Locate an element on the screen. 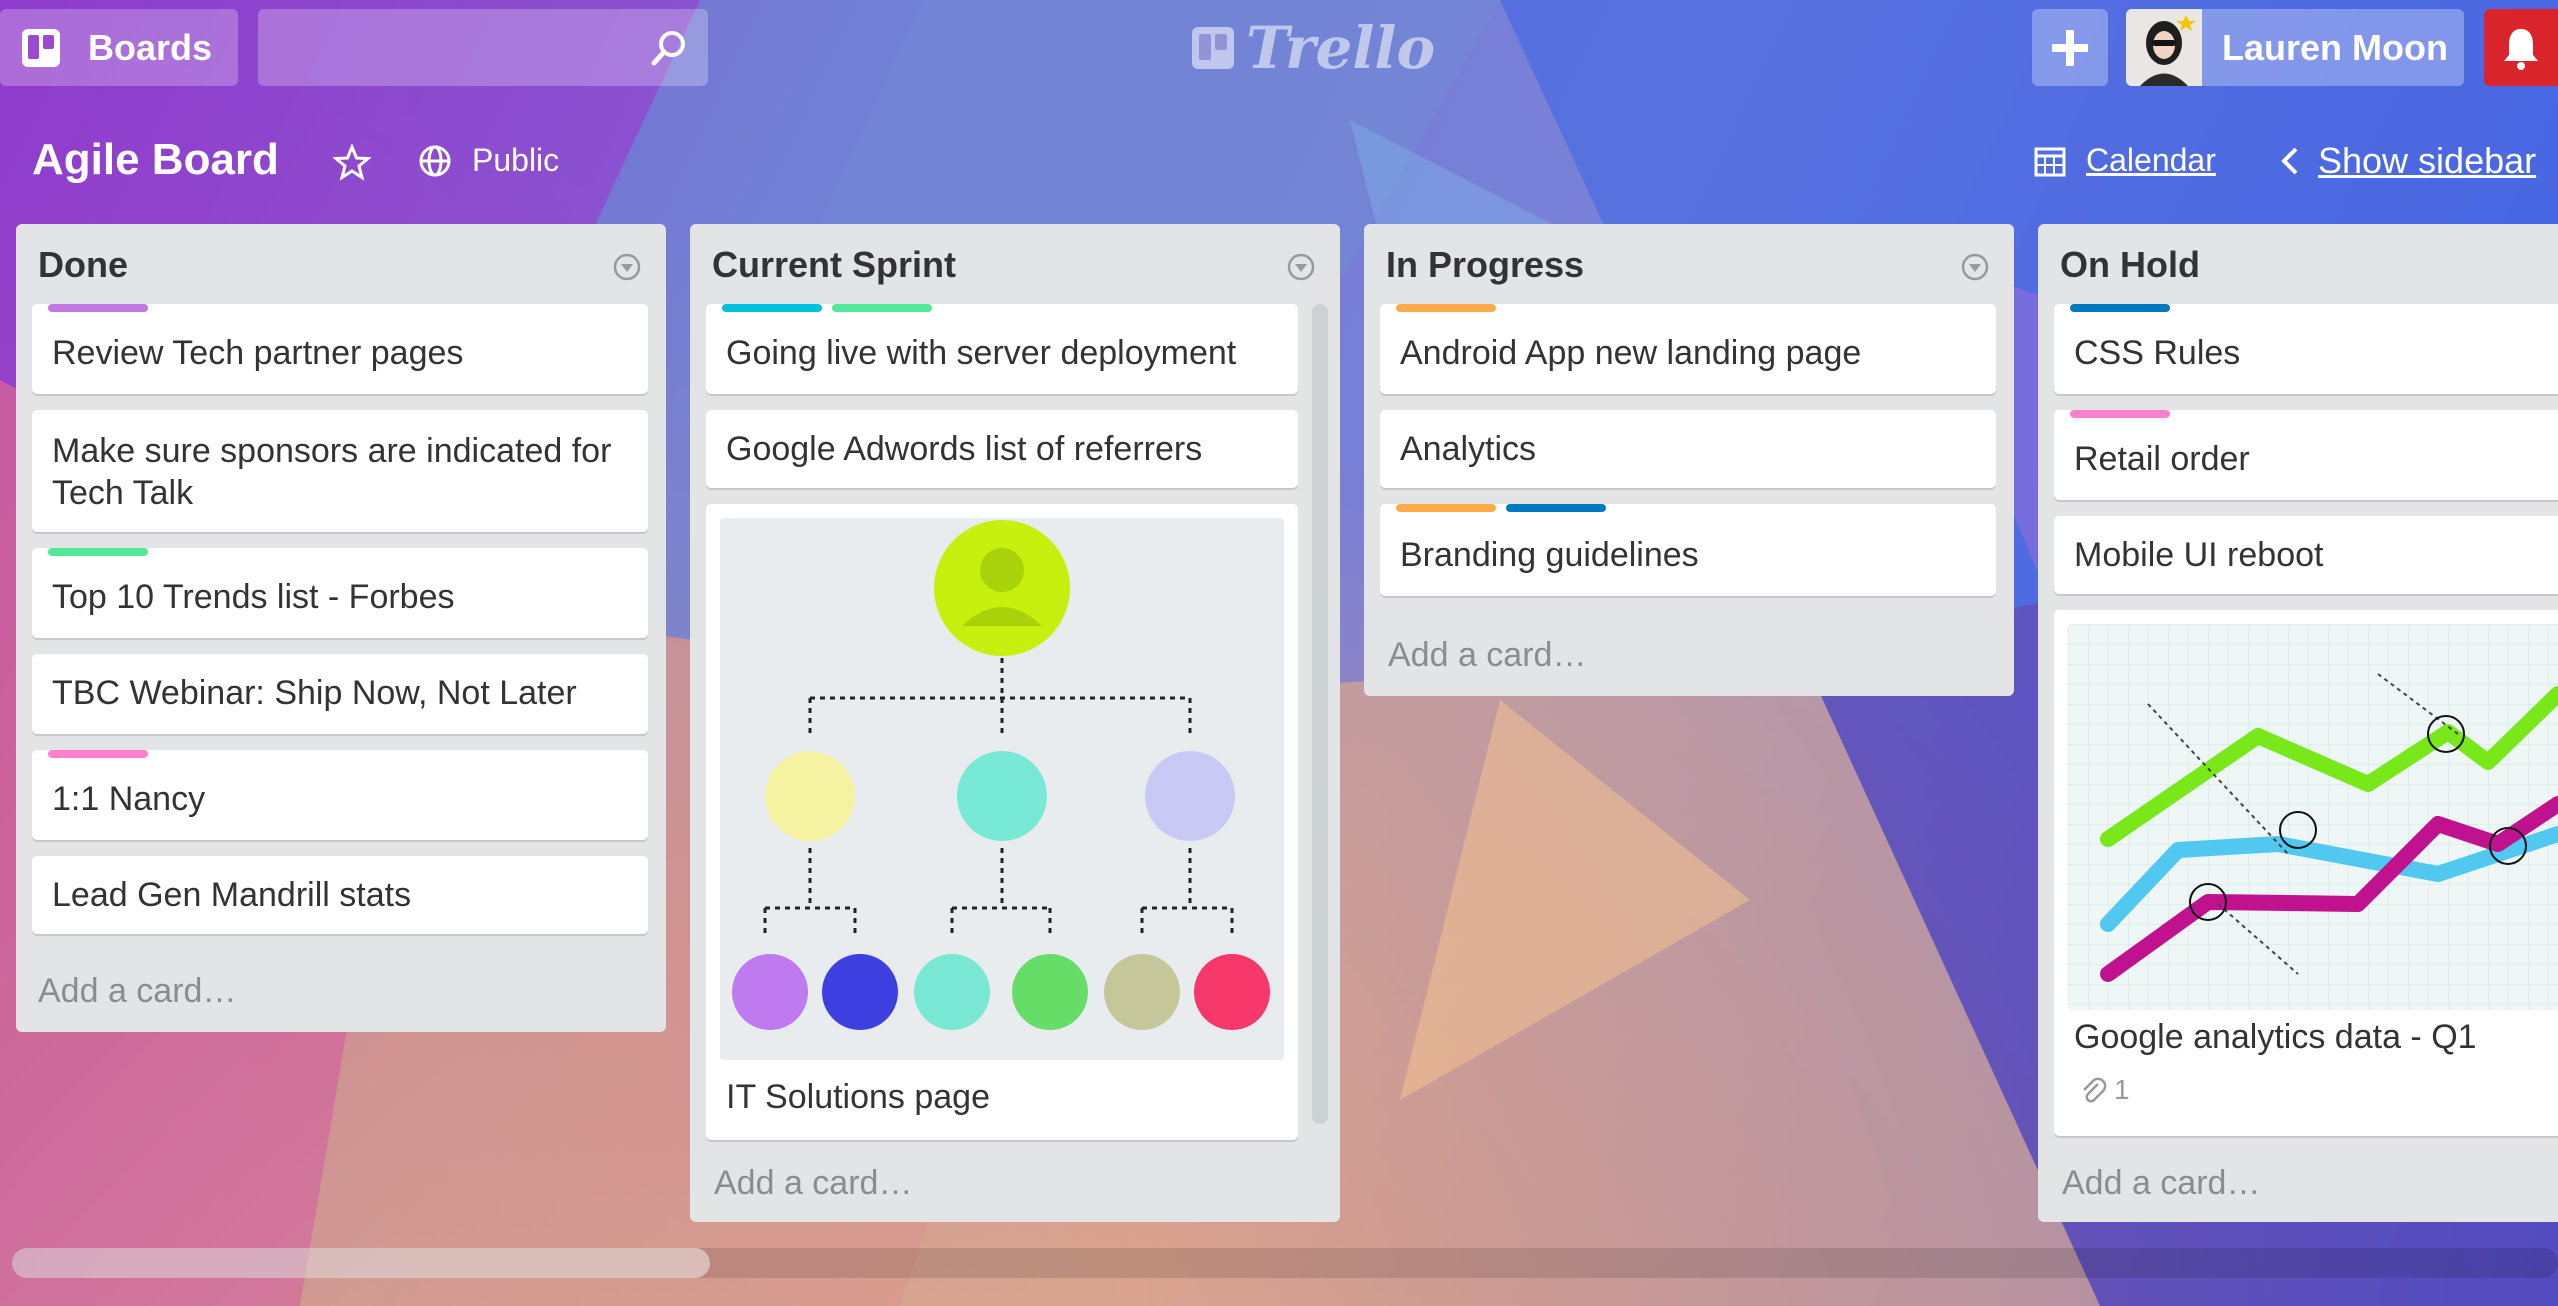  board-header: Agile Board Public Calendar Show sidebar is located at coordinates (1279, 162).